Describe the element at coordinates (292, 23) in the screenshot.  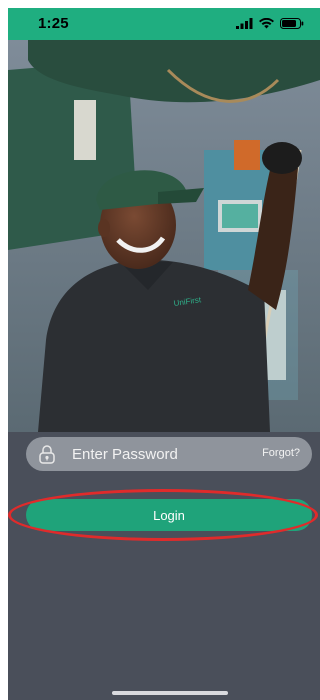
I see `battery-icon` at that location.